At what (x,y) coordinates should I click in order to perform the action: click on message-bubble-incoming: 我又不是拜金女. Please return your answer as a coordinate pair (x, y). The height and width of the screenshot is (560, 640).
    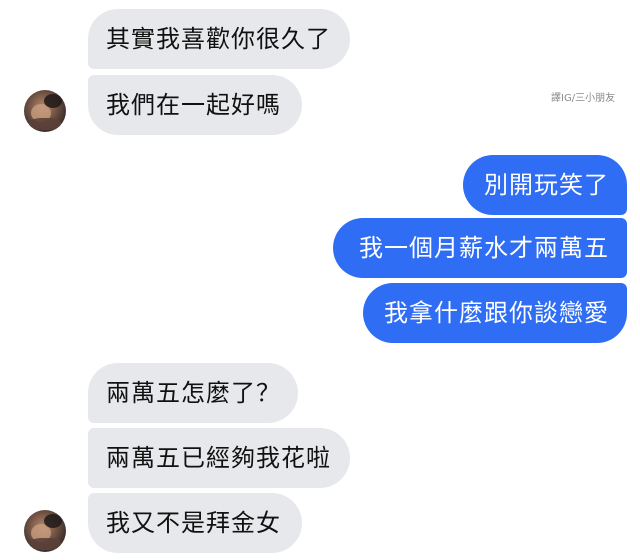
    Looking at the image, I should click on (195, 523).